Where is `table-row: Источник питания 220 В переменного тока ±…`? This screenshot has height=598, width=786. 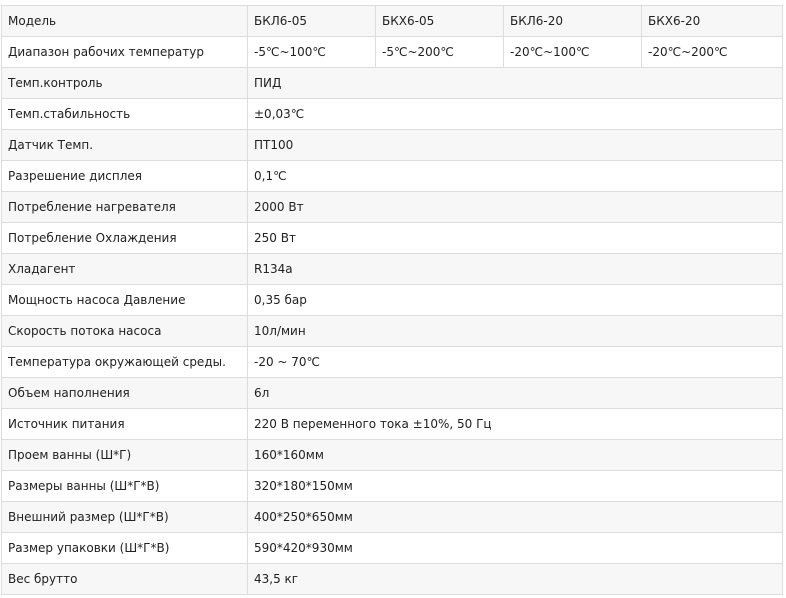 table-row: Источник питания 220 В переменного тока ±… is located at coordinates (392, 424).